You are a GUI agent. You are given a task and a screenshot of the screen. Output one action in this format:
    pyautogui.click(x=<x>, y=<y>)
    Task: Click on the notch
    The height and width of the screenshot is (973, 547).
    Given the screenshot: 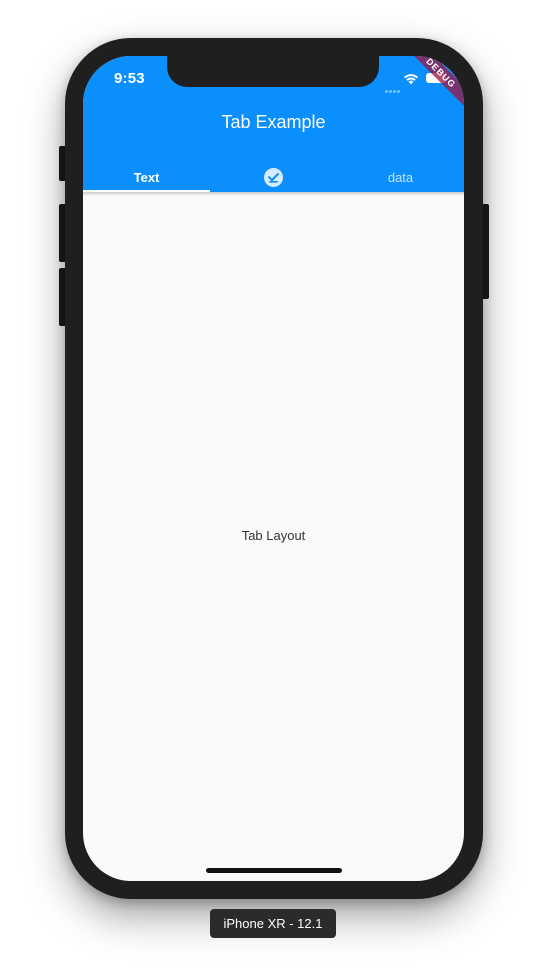 What is the action you would take?
    pyautogui.click(x=273, y=71)
    